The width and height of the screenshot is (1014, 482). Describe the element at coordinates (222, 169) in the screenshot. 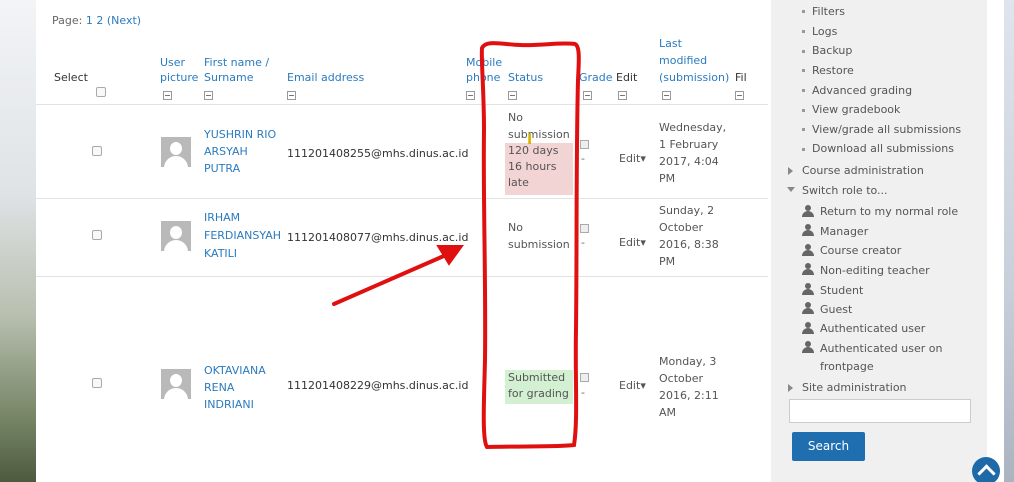

I see `student-name-line3: PUTRA` at that location.